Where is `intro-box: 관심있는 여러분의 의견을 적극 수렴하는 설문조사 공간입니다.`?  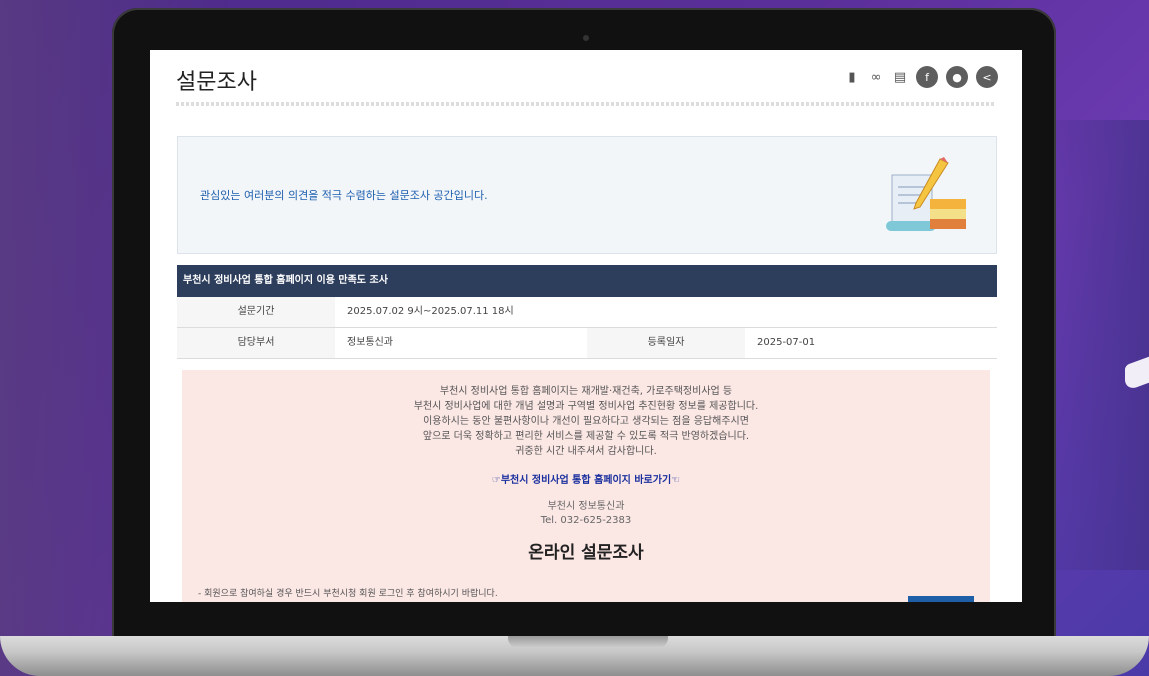 intro-box: 관심있는 여러분의 의견을 적극 수렴하는 설문조사 공간입니다. is located at coordinates (587, 195).